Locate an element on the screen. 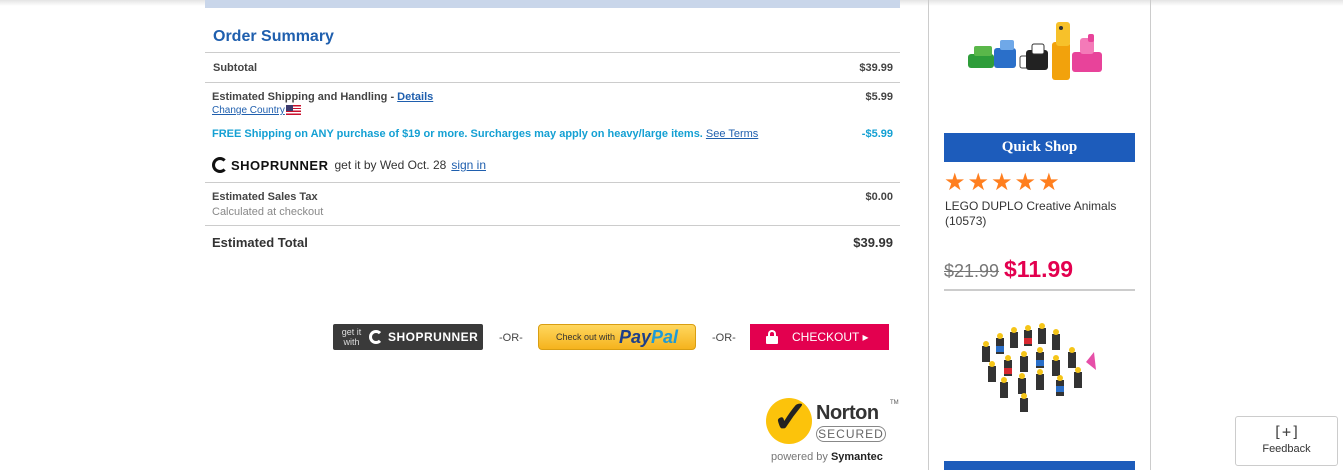 Image resolution: width=1343 pixels, height=470 pixels. tax-value: $0.00 is located at coordinates (879, 197).